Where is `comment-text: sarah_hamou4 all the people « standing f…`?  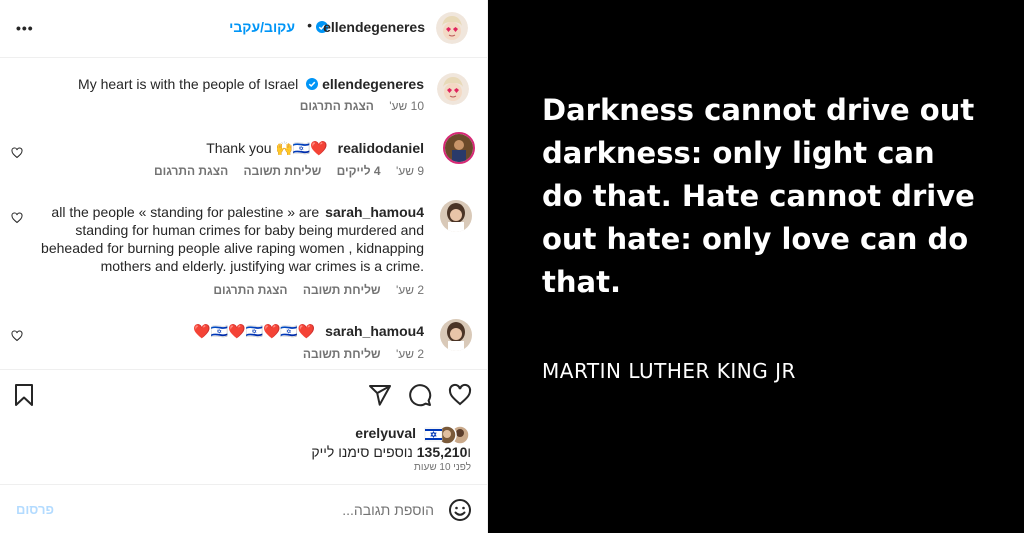 comment-text: sarah_hamou4 all the people « standing f… is located at coordinates (229, 239).